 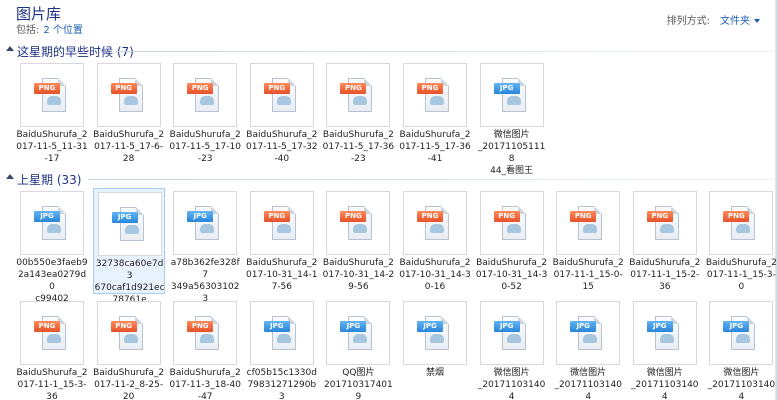 What do you see at coordinates (588, 241) in the screenshot?
I see `file-tile: PNG BaiduShurufa_2 017-11-1_15-0- 15` at bounding box center [588, 241].